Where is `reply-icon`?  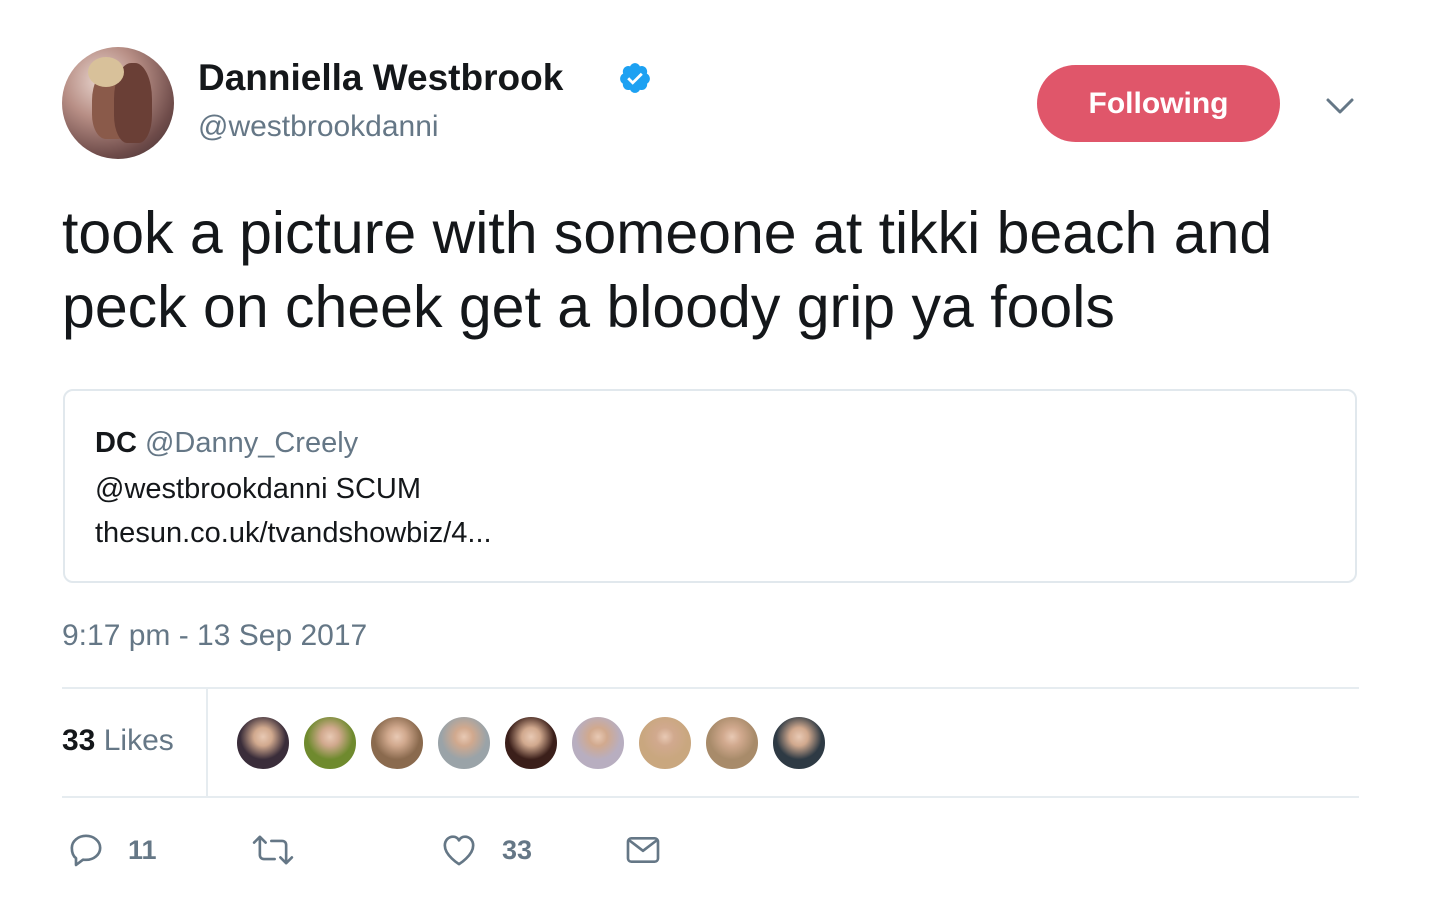
reply-icon is located at coordinates (86, 850).